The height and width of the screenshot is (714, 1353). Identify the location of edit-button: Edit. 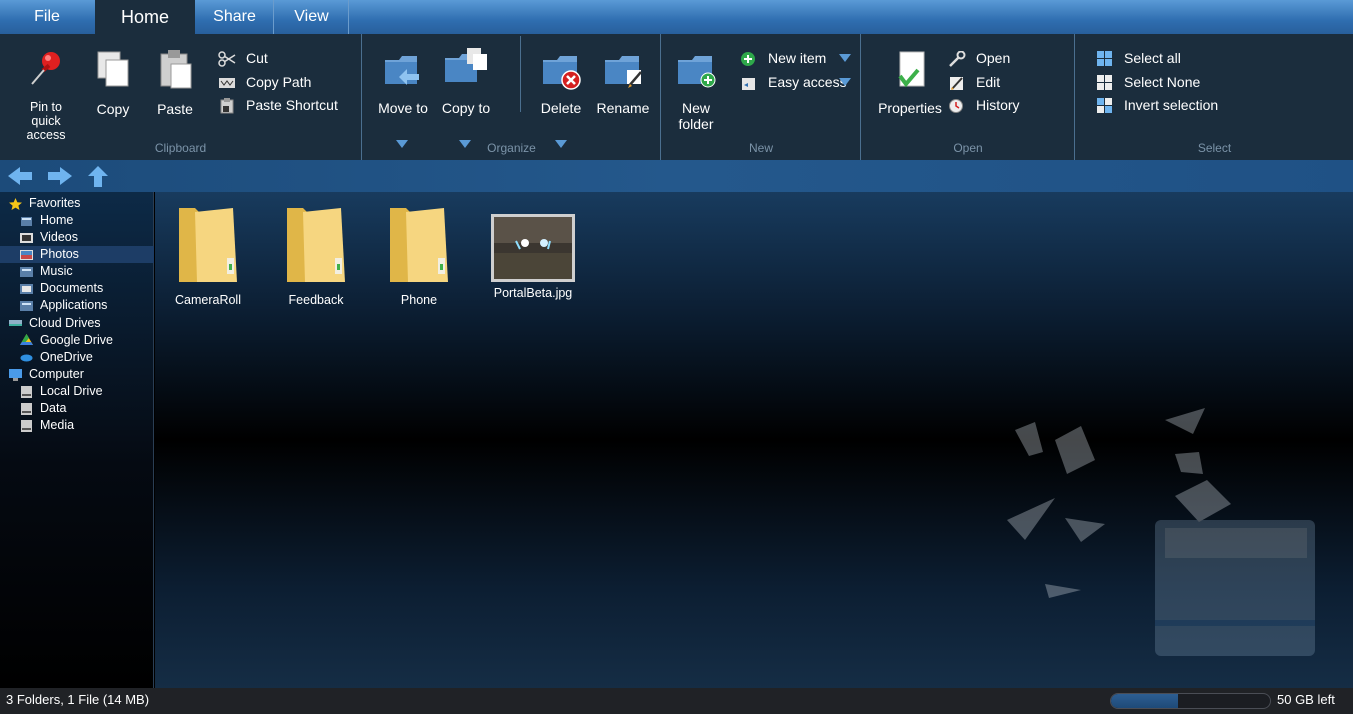
(974, 82).